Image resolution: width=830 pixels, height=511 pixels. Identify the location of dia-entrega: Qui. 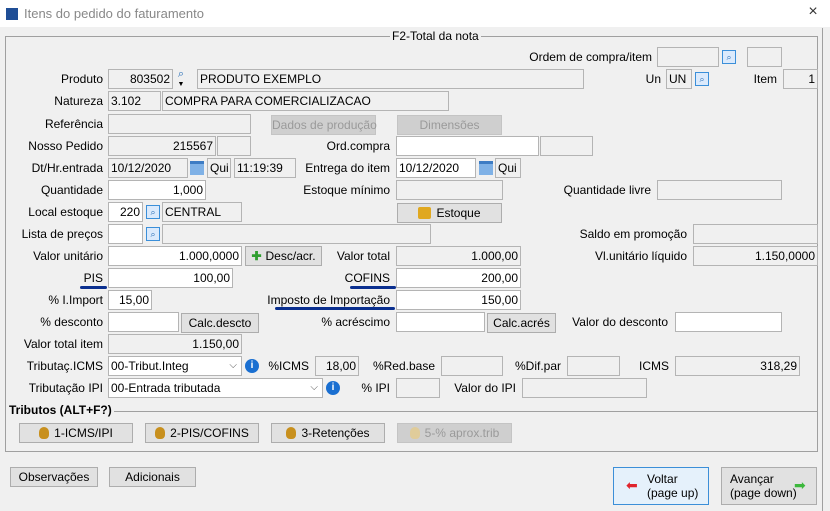
(508, 168).